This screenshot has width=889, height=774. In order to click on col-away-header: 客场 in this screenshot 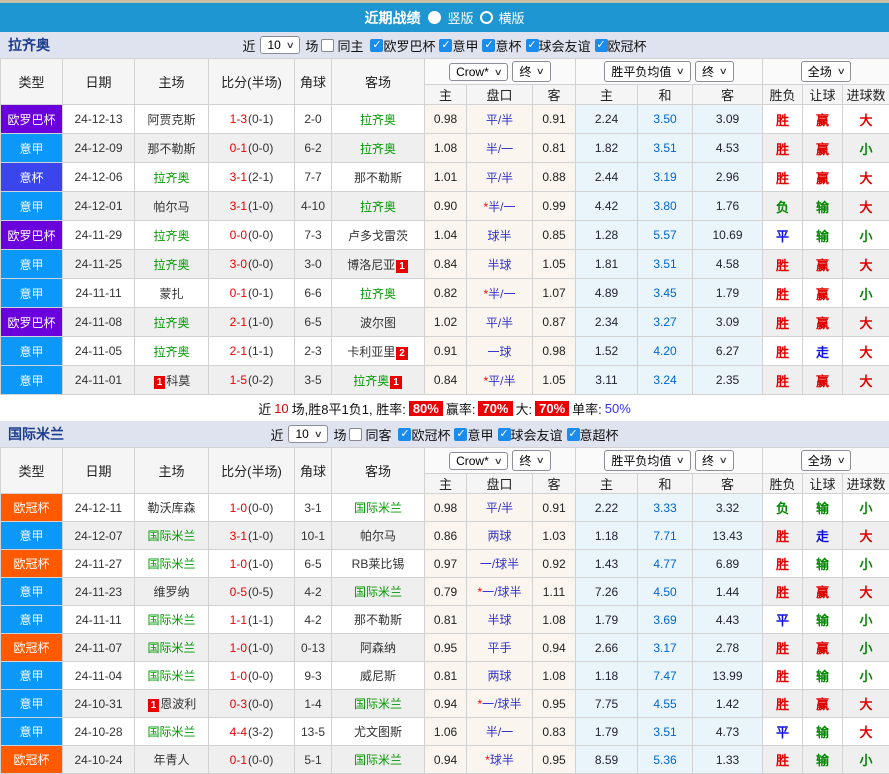, I will do `click(378, 82)`.